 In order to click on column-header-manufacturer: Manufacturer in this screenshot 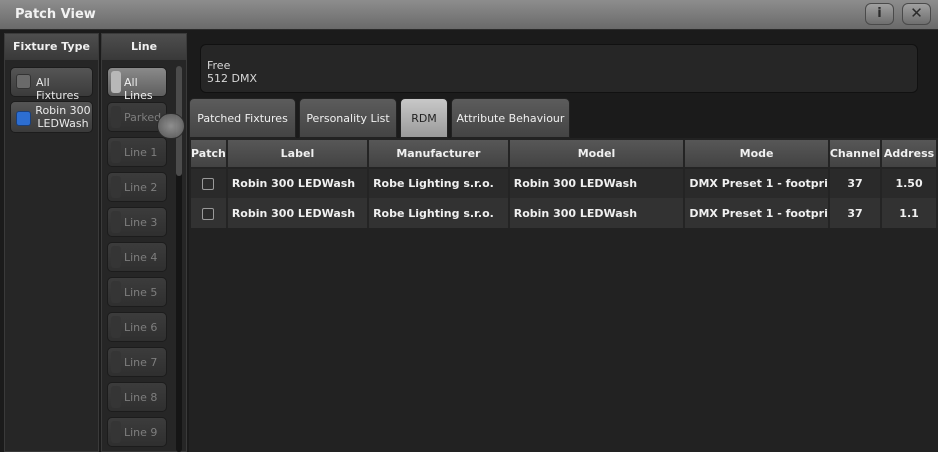, I will do `click(439, 154)`.